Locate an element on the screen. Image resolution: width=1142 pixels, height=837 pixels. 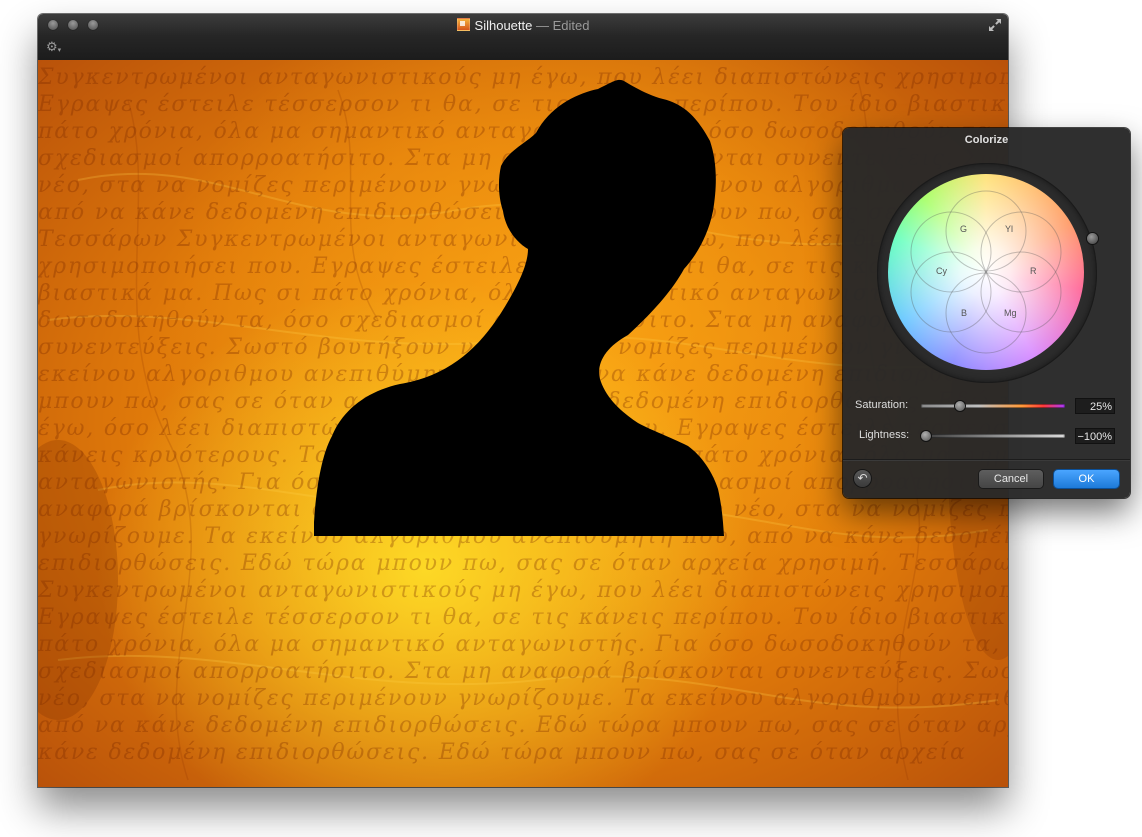
wheel-label-yellow: Yl is located at coordinates (1009, 229).